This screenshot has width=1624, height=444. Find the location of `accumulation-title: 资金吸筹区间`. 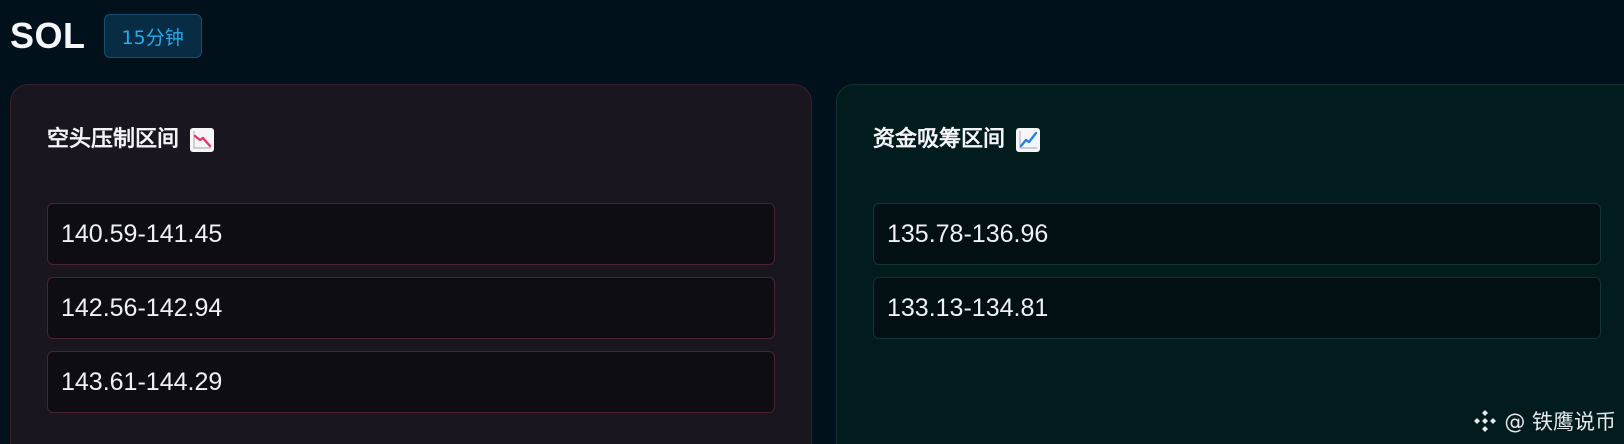

accumulation-title: 资金吸筹区间 is located at coordinates (939, 139).